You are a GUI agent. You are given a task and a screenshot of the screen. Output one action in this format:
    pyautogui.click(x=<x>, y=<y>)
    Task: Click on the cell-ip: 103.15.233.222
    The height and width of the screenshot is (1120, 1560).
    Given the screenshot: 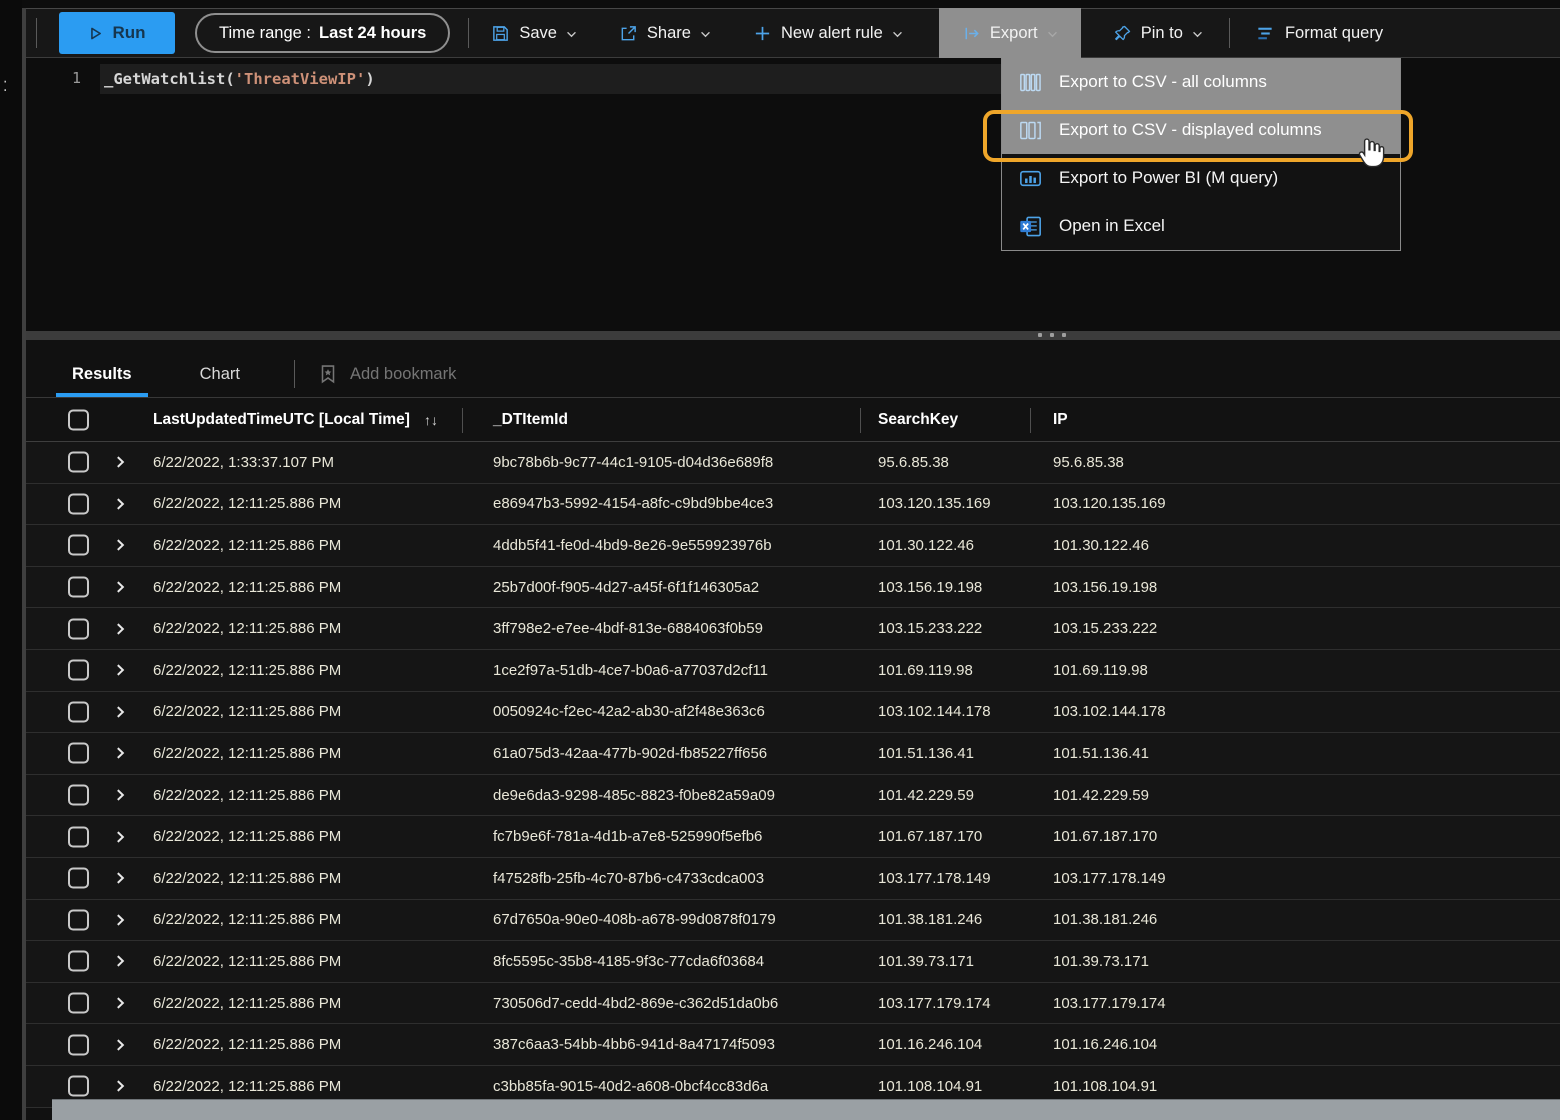 What is the action you would take?
    pyautogui.click(x=1105, y=628)
    